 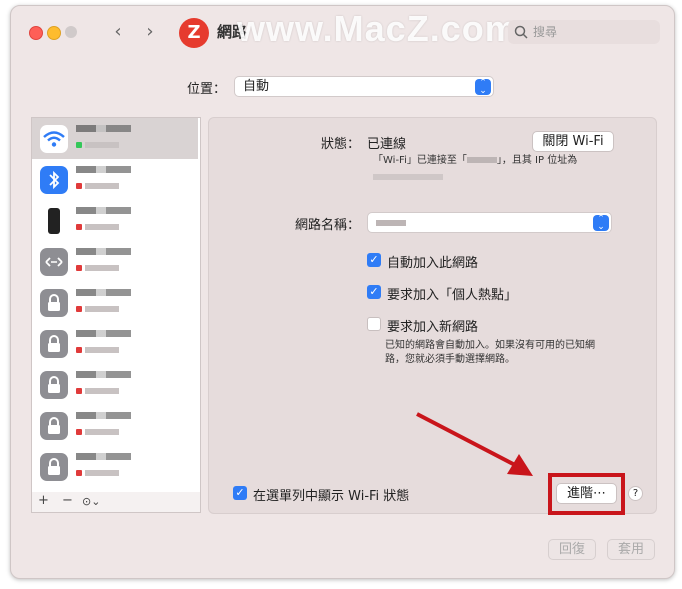 What do you see at coordinates (433, 263) in the screenshot?
I see `auto-join-label: 自動加入此網路` at bounding box center [433, 263].